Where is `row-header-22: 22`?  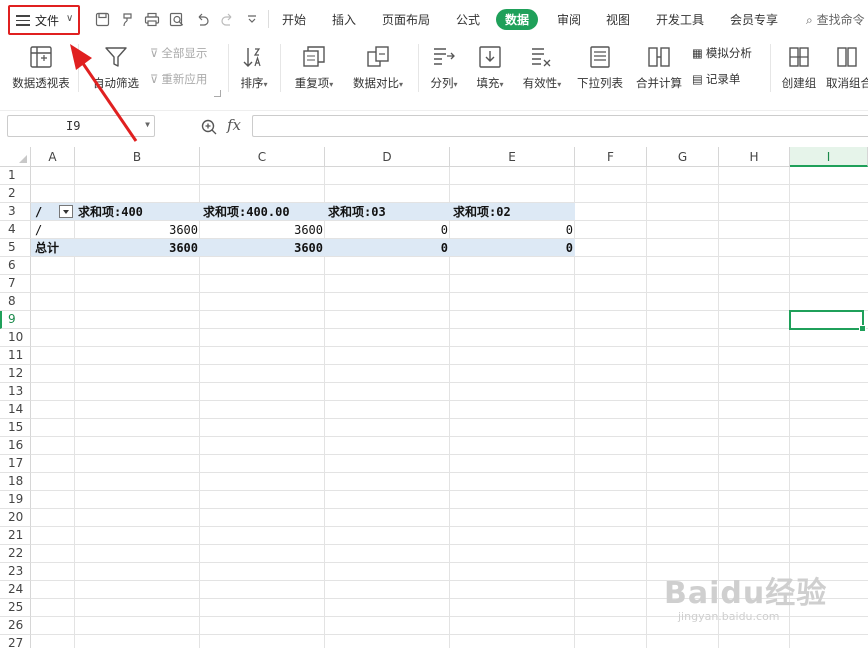 row-header-22: 22 is located at coordinates (15, 554).